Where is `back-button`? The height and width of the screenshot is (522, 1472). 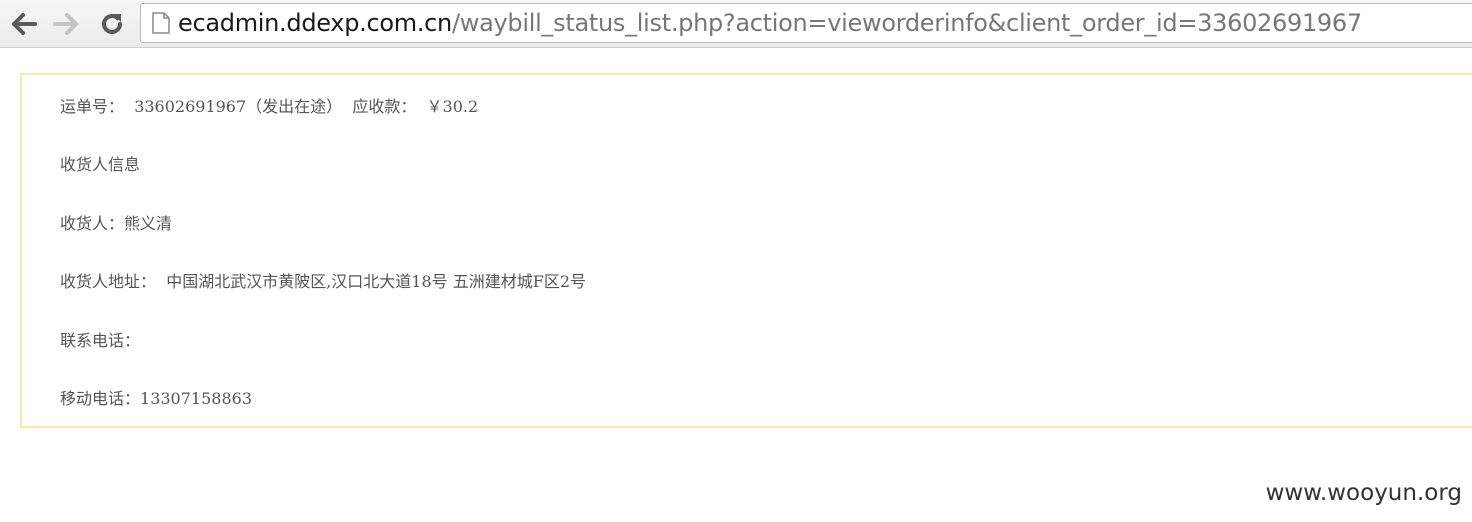 back-button is located at coordinates (24, 24).